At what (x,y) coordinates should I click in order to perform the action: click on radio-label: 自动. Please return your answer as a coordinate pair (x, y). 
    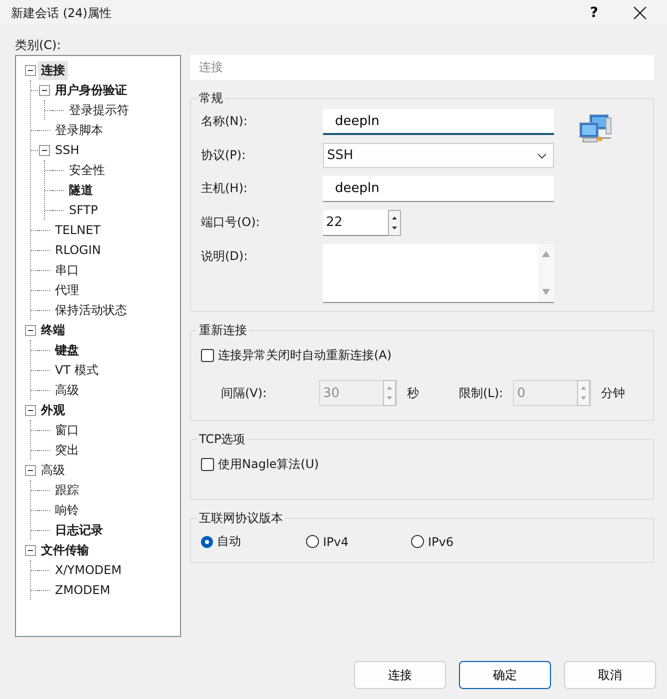
    Looking at the image, I should click on (229, 541).